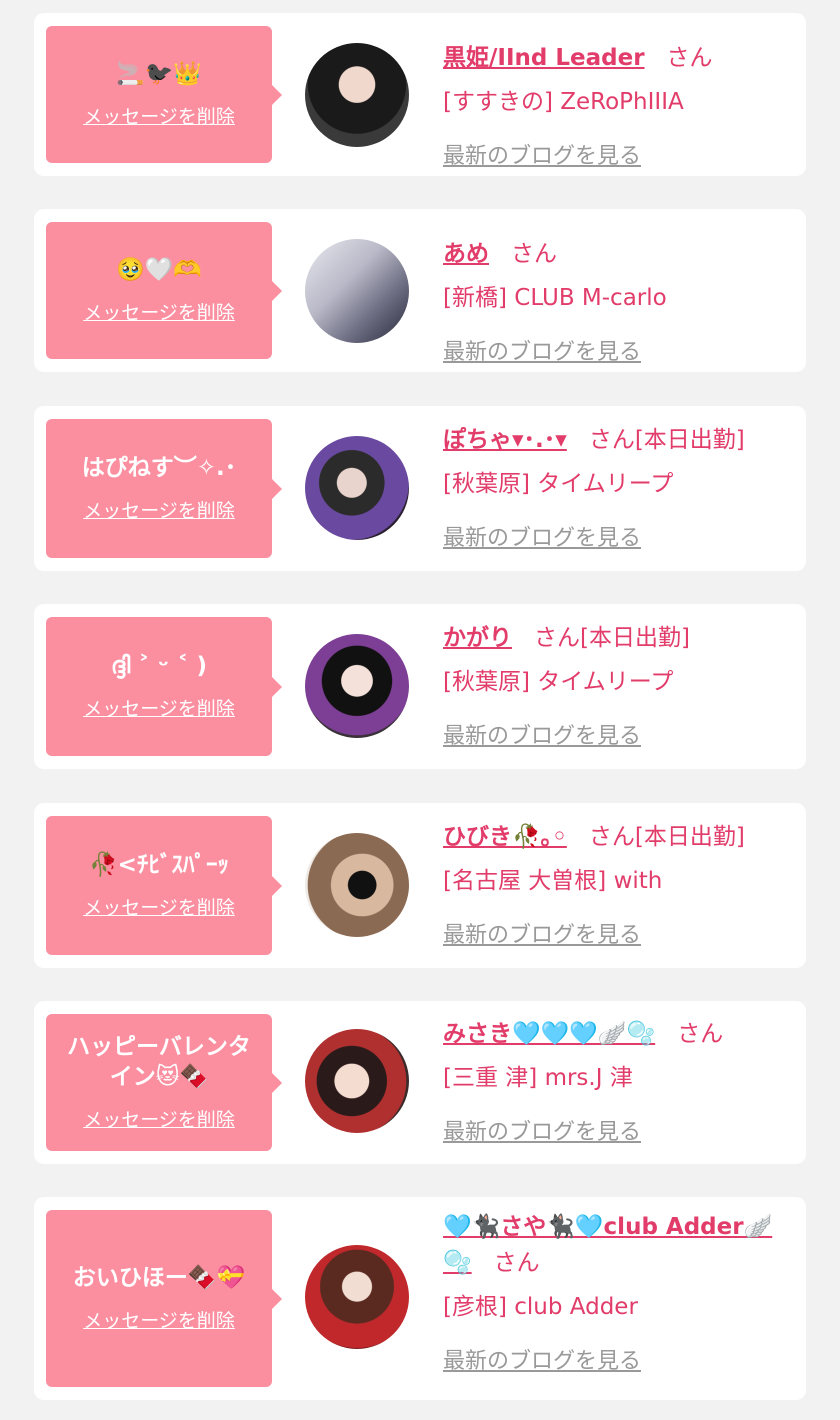 The image size is (840, 1420). I want to click on cast-info: あめ さん [新橋] CLUB M-carlo 最新のブログを見る, so click(619, 301).